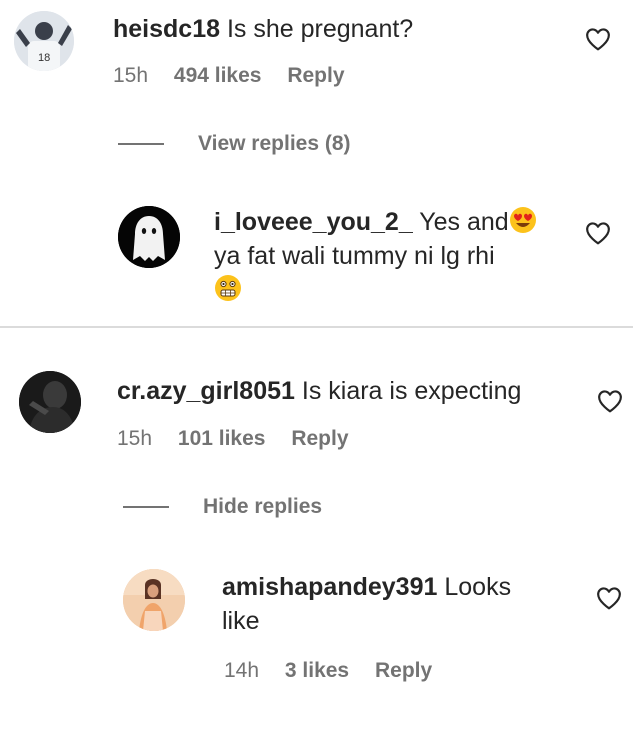 Image resolution: width=633 pixels, height=741 pixels. I want to click on divider, so click(316, 327).